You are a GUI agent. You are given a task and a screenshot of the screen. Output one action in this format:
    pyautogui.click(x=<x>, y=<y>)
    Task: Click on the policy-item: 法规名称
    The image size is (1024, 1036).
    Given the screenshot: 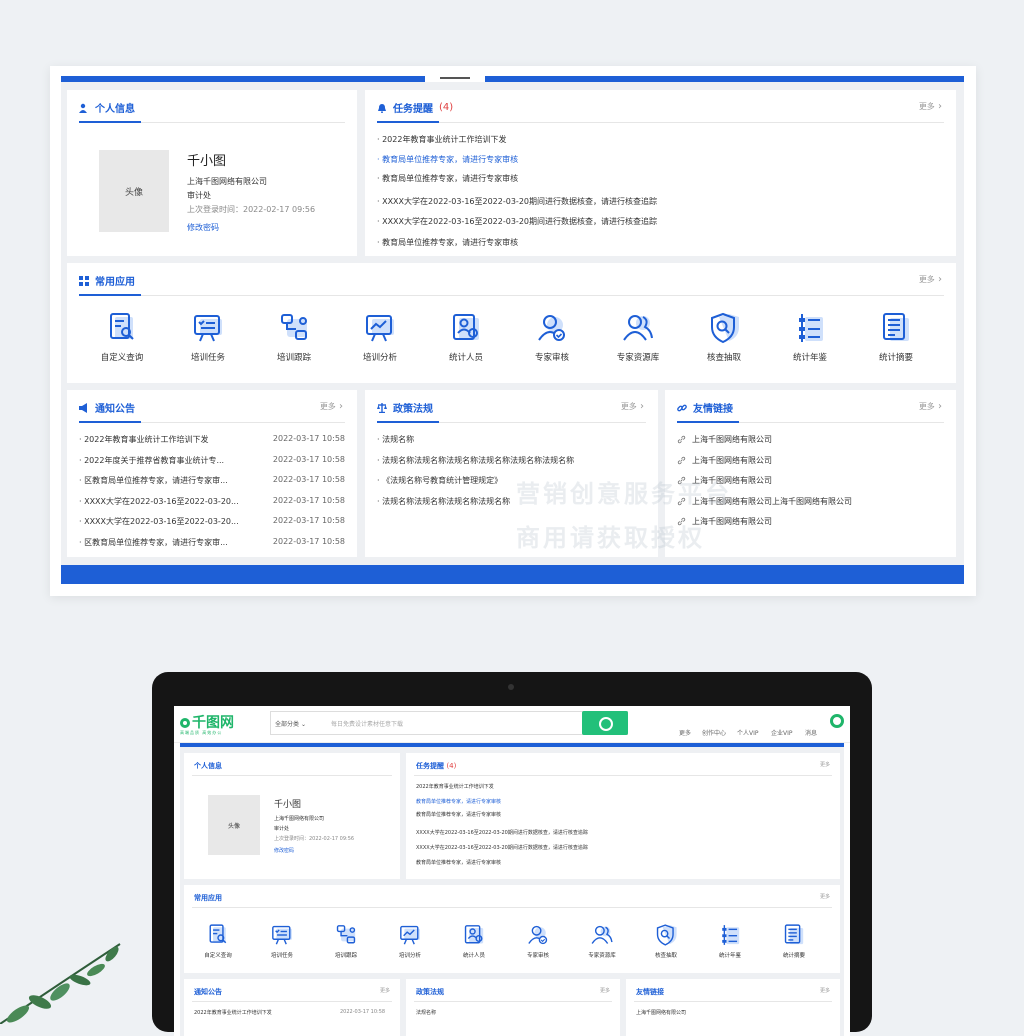 What is the action you would take?
    pyautogui.click(x=395, y=439)
    